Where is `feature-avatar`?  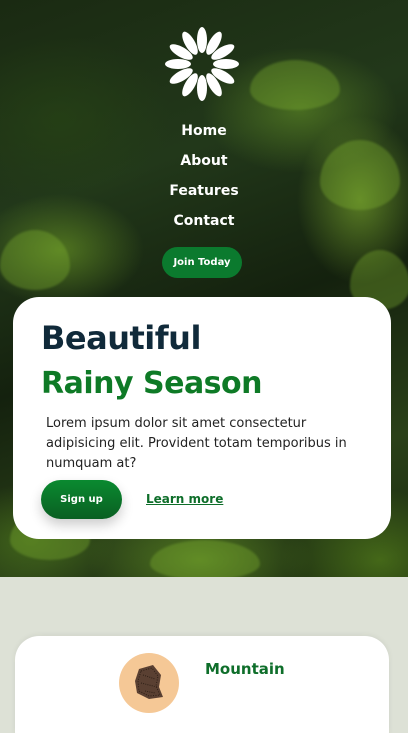
feature-avatar is located at coordinates (149, 683).